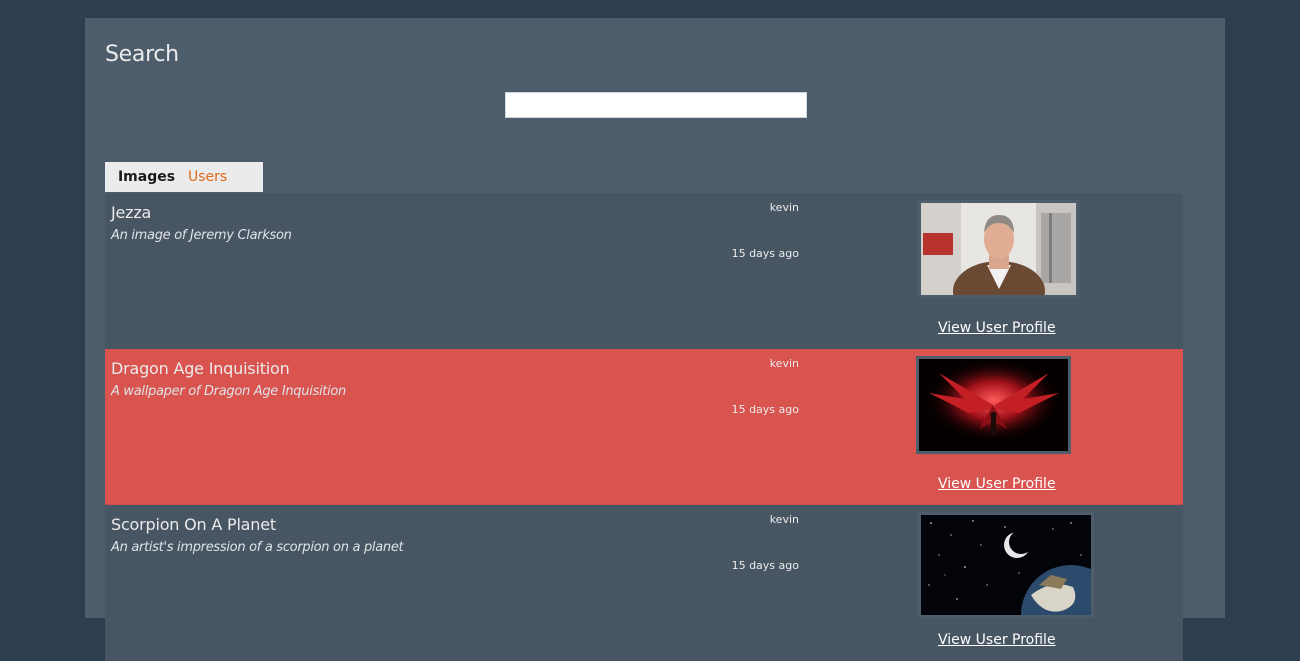 Image resolution: width=1300 pixels, height=661 pixels. What do you see at coordinates (656, 105) in the screenshot?
I see `search-input` at bounding box center [656, 105].